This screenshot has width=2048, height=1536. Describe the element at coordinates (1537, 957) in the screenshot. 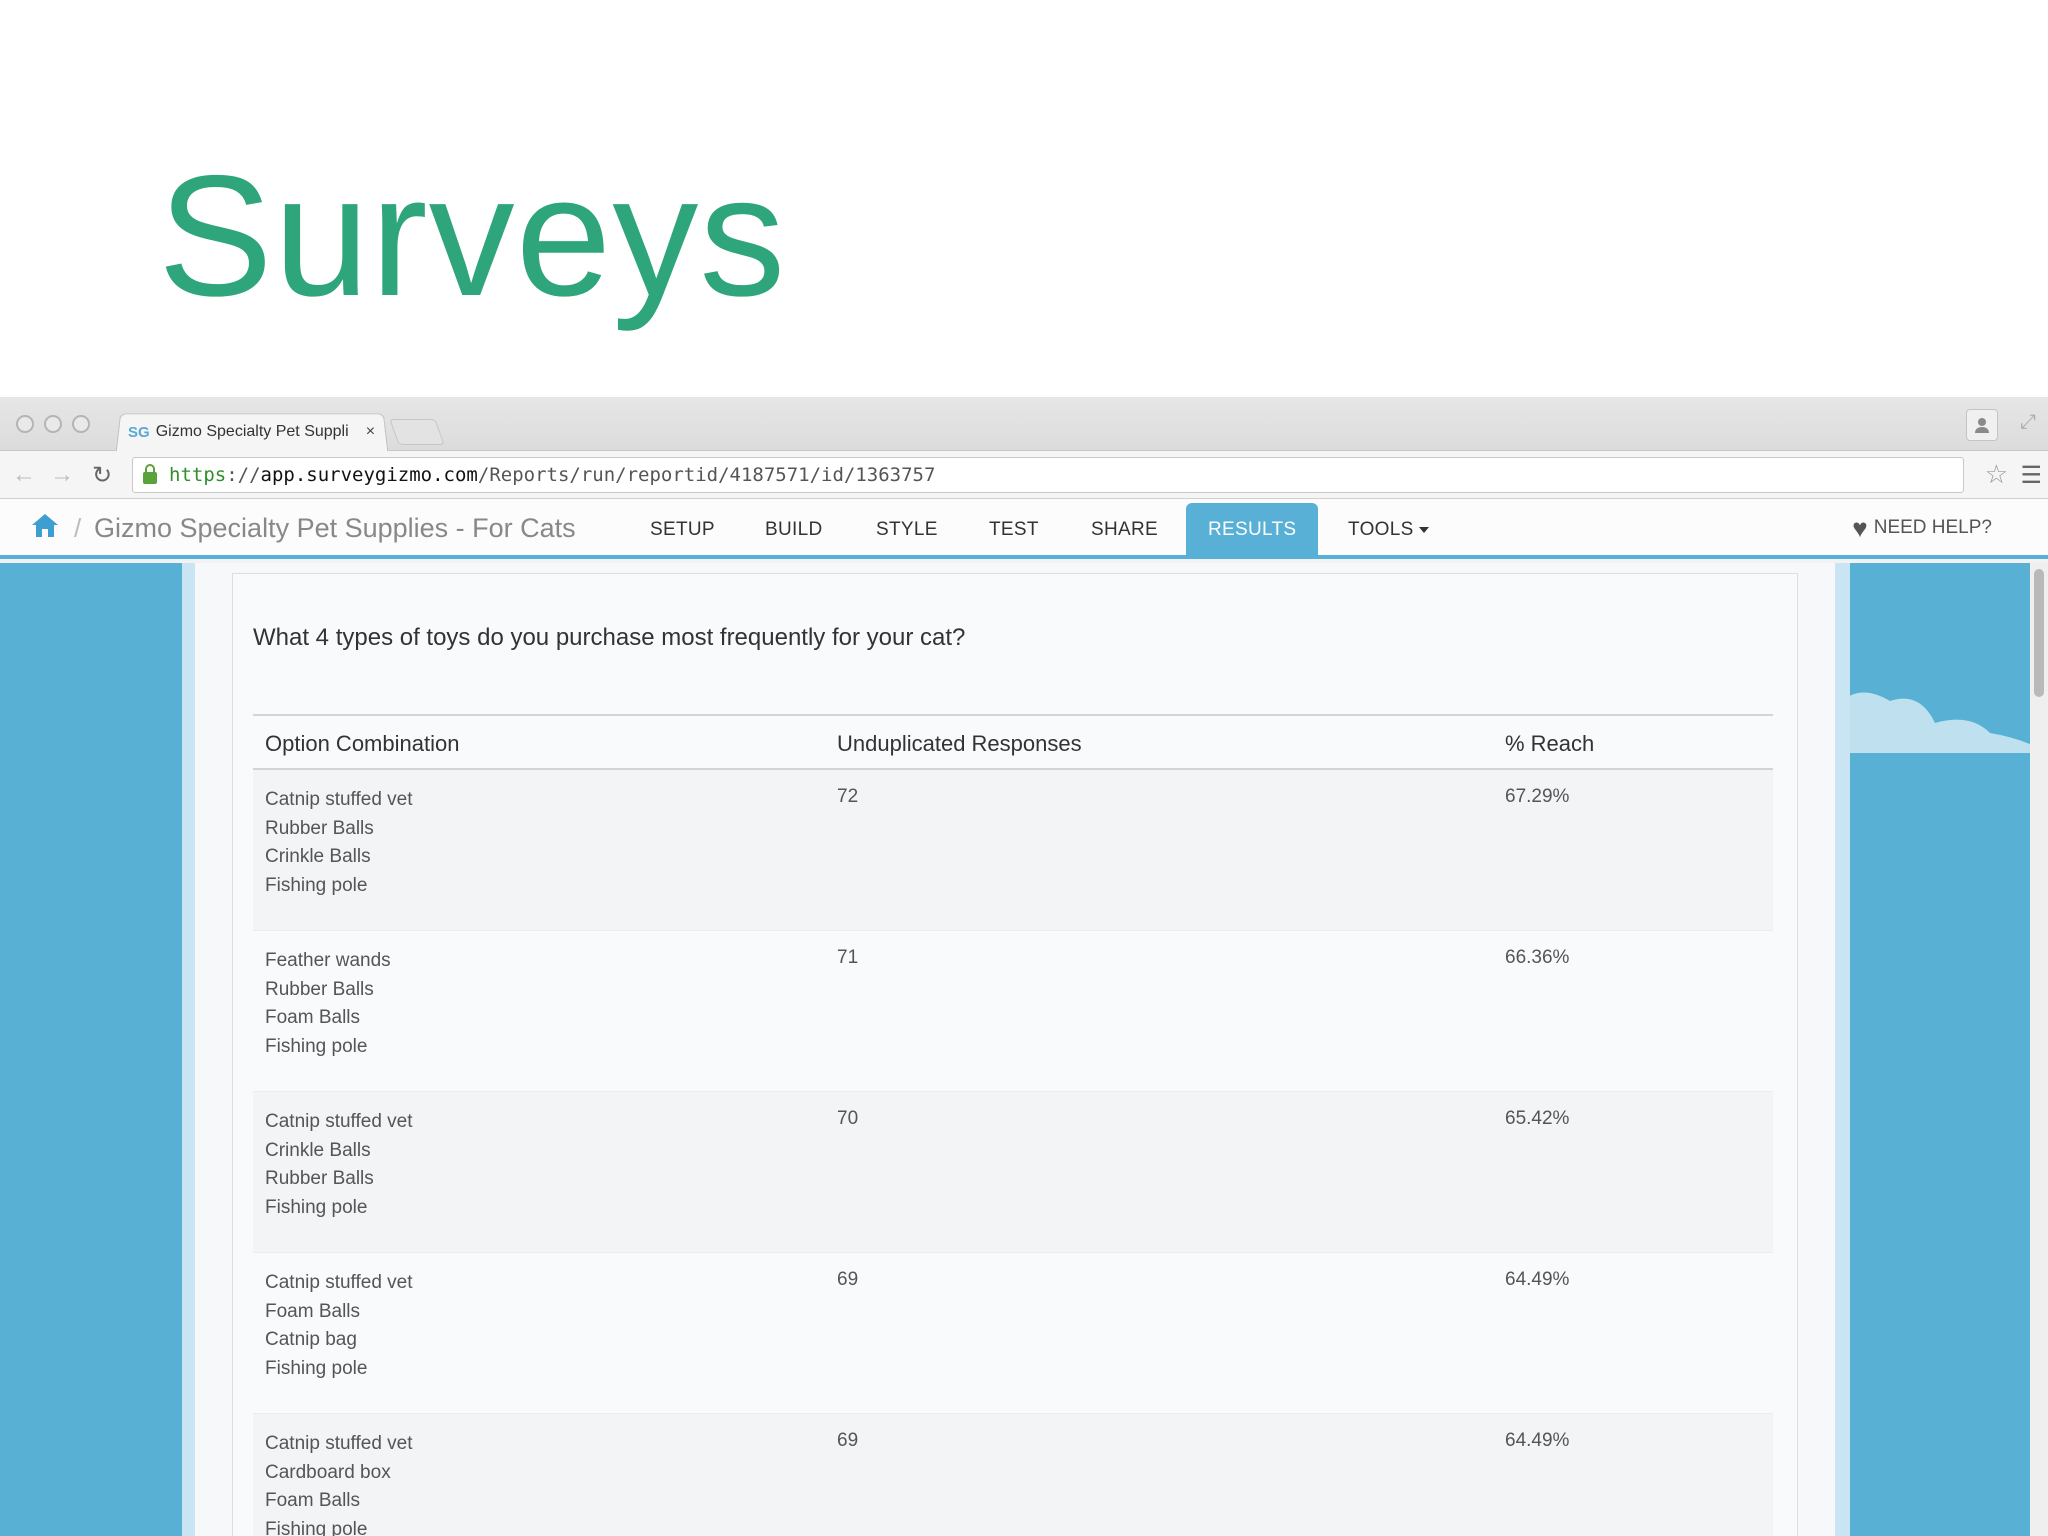

I see `reach-cell: 66.36%` at that location.